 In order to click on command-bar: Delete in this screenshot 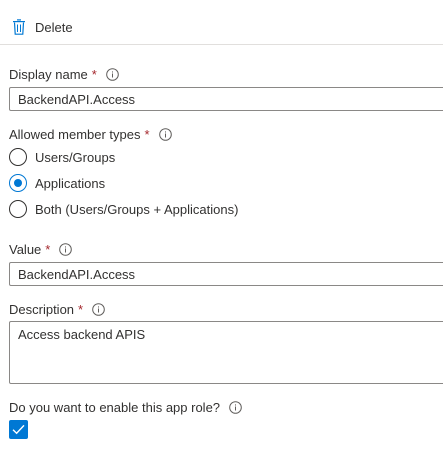, I will do `click(221, 22)`.